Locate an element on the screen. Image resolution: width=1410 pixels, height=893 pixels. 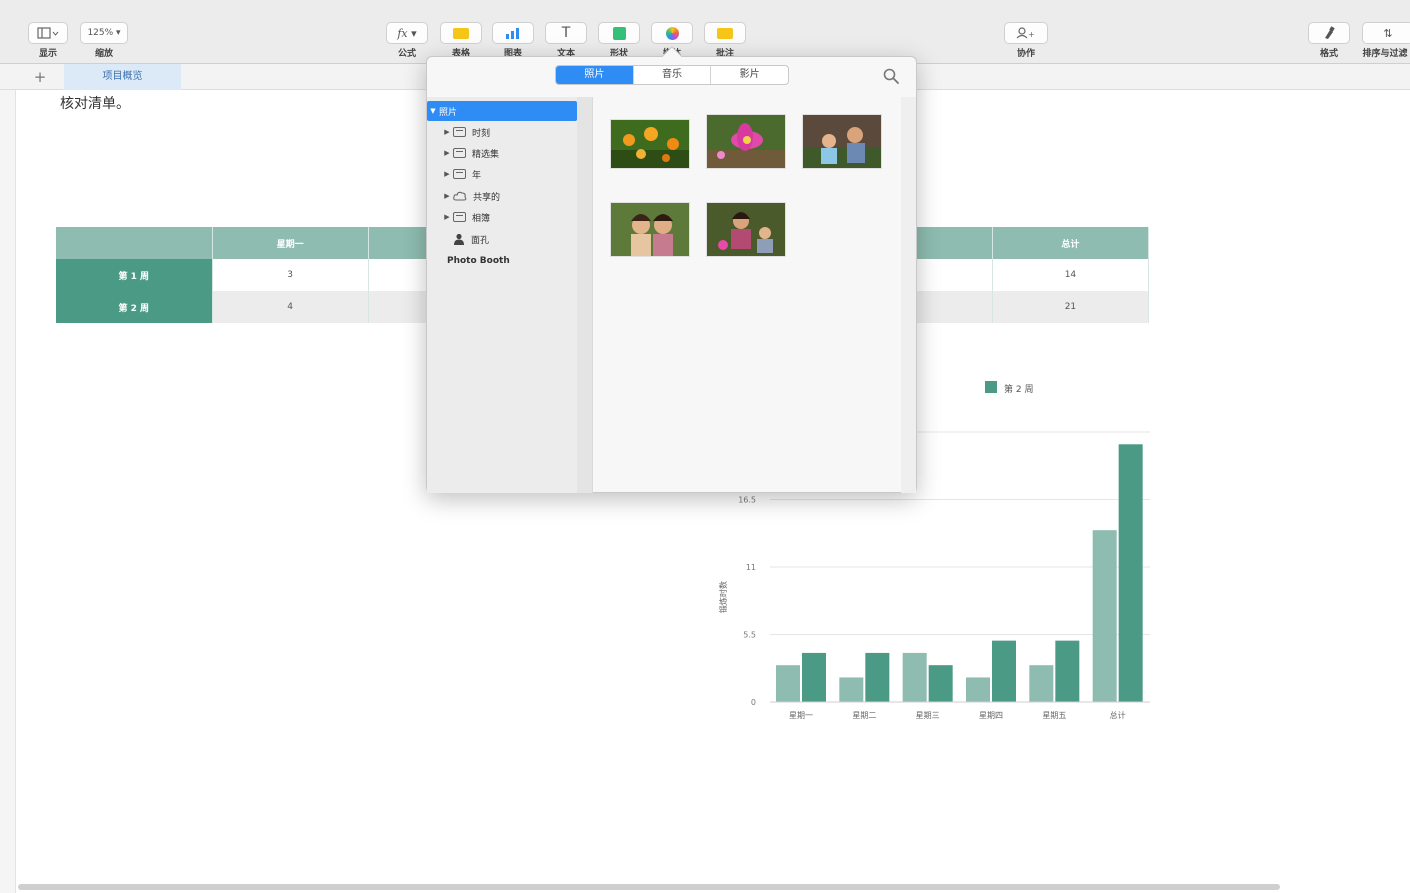
photo-grid-scrollbar is located at coordinates (908, 295).